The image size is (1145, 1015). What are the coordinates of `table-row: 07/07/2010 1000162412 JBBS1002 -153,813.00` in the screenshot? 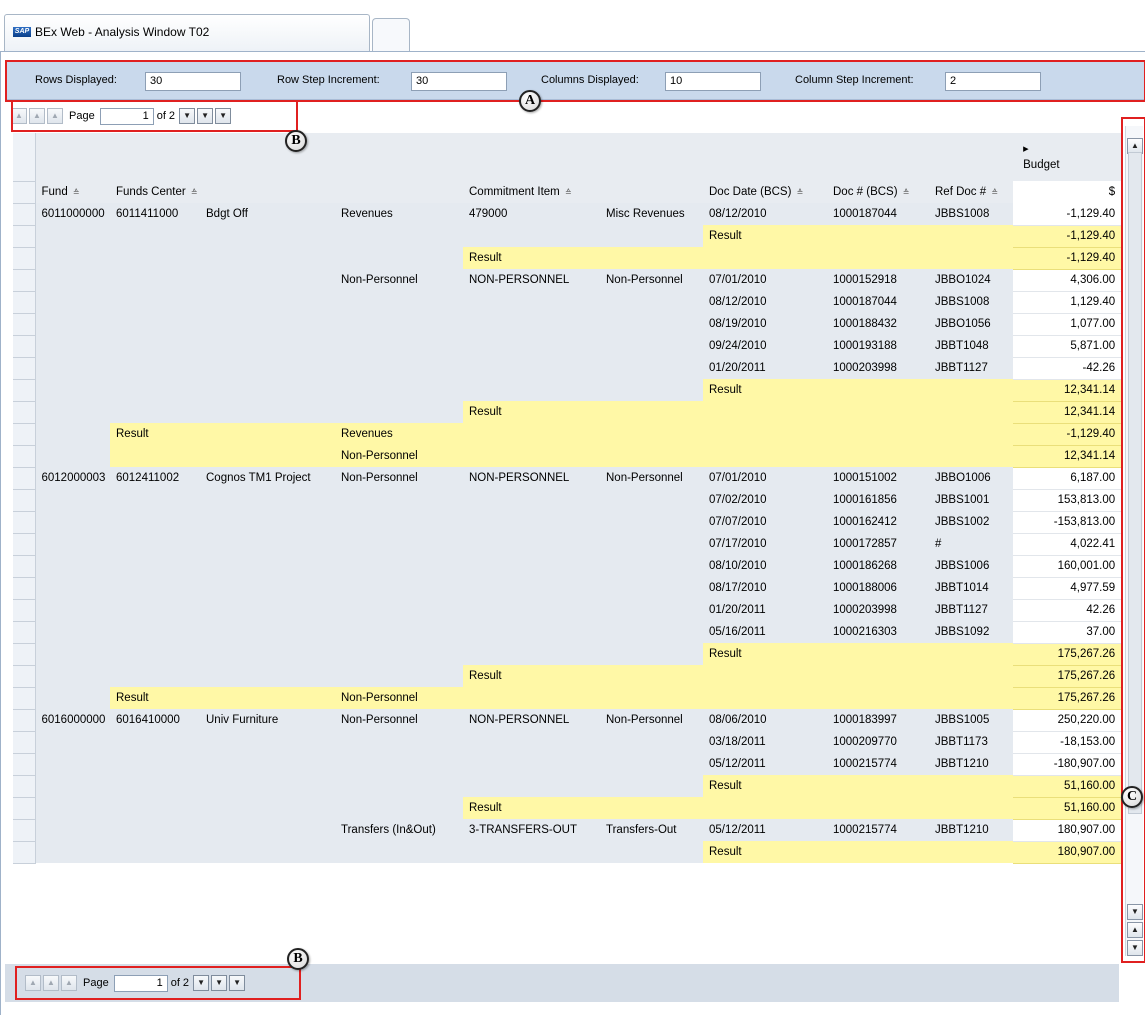 It's located at (567, 522).